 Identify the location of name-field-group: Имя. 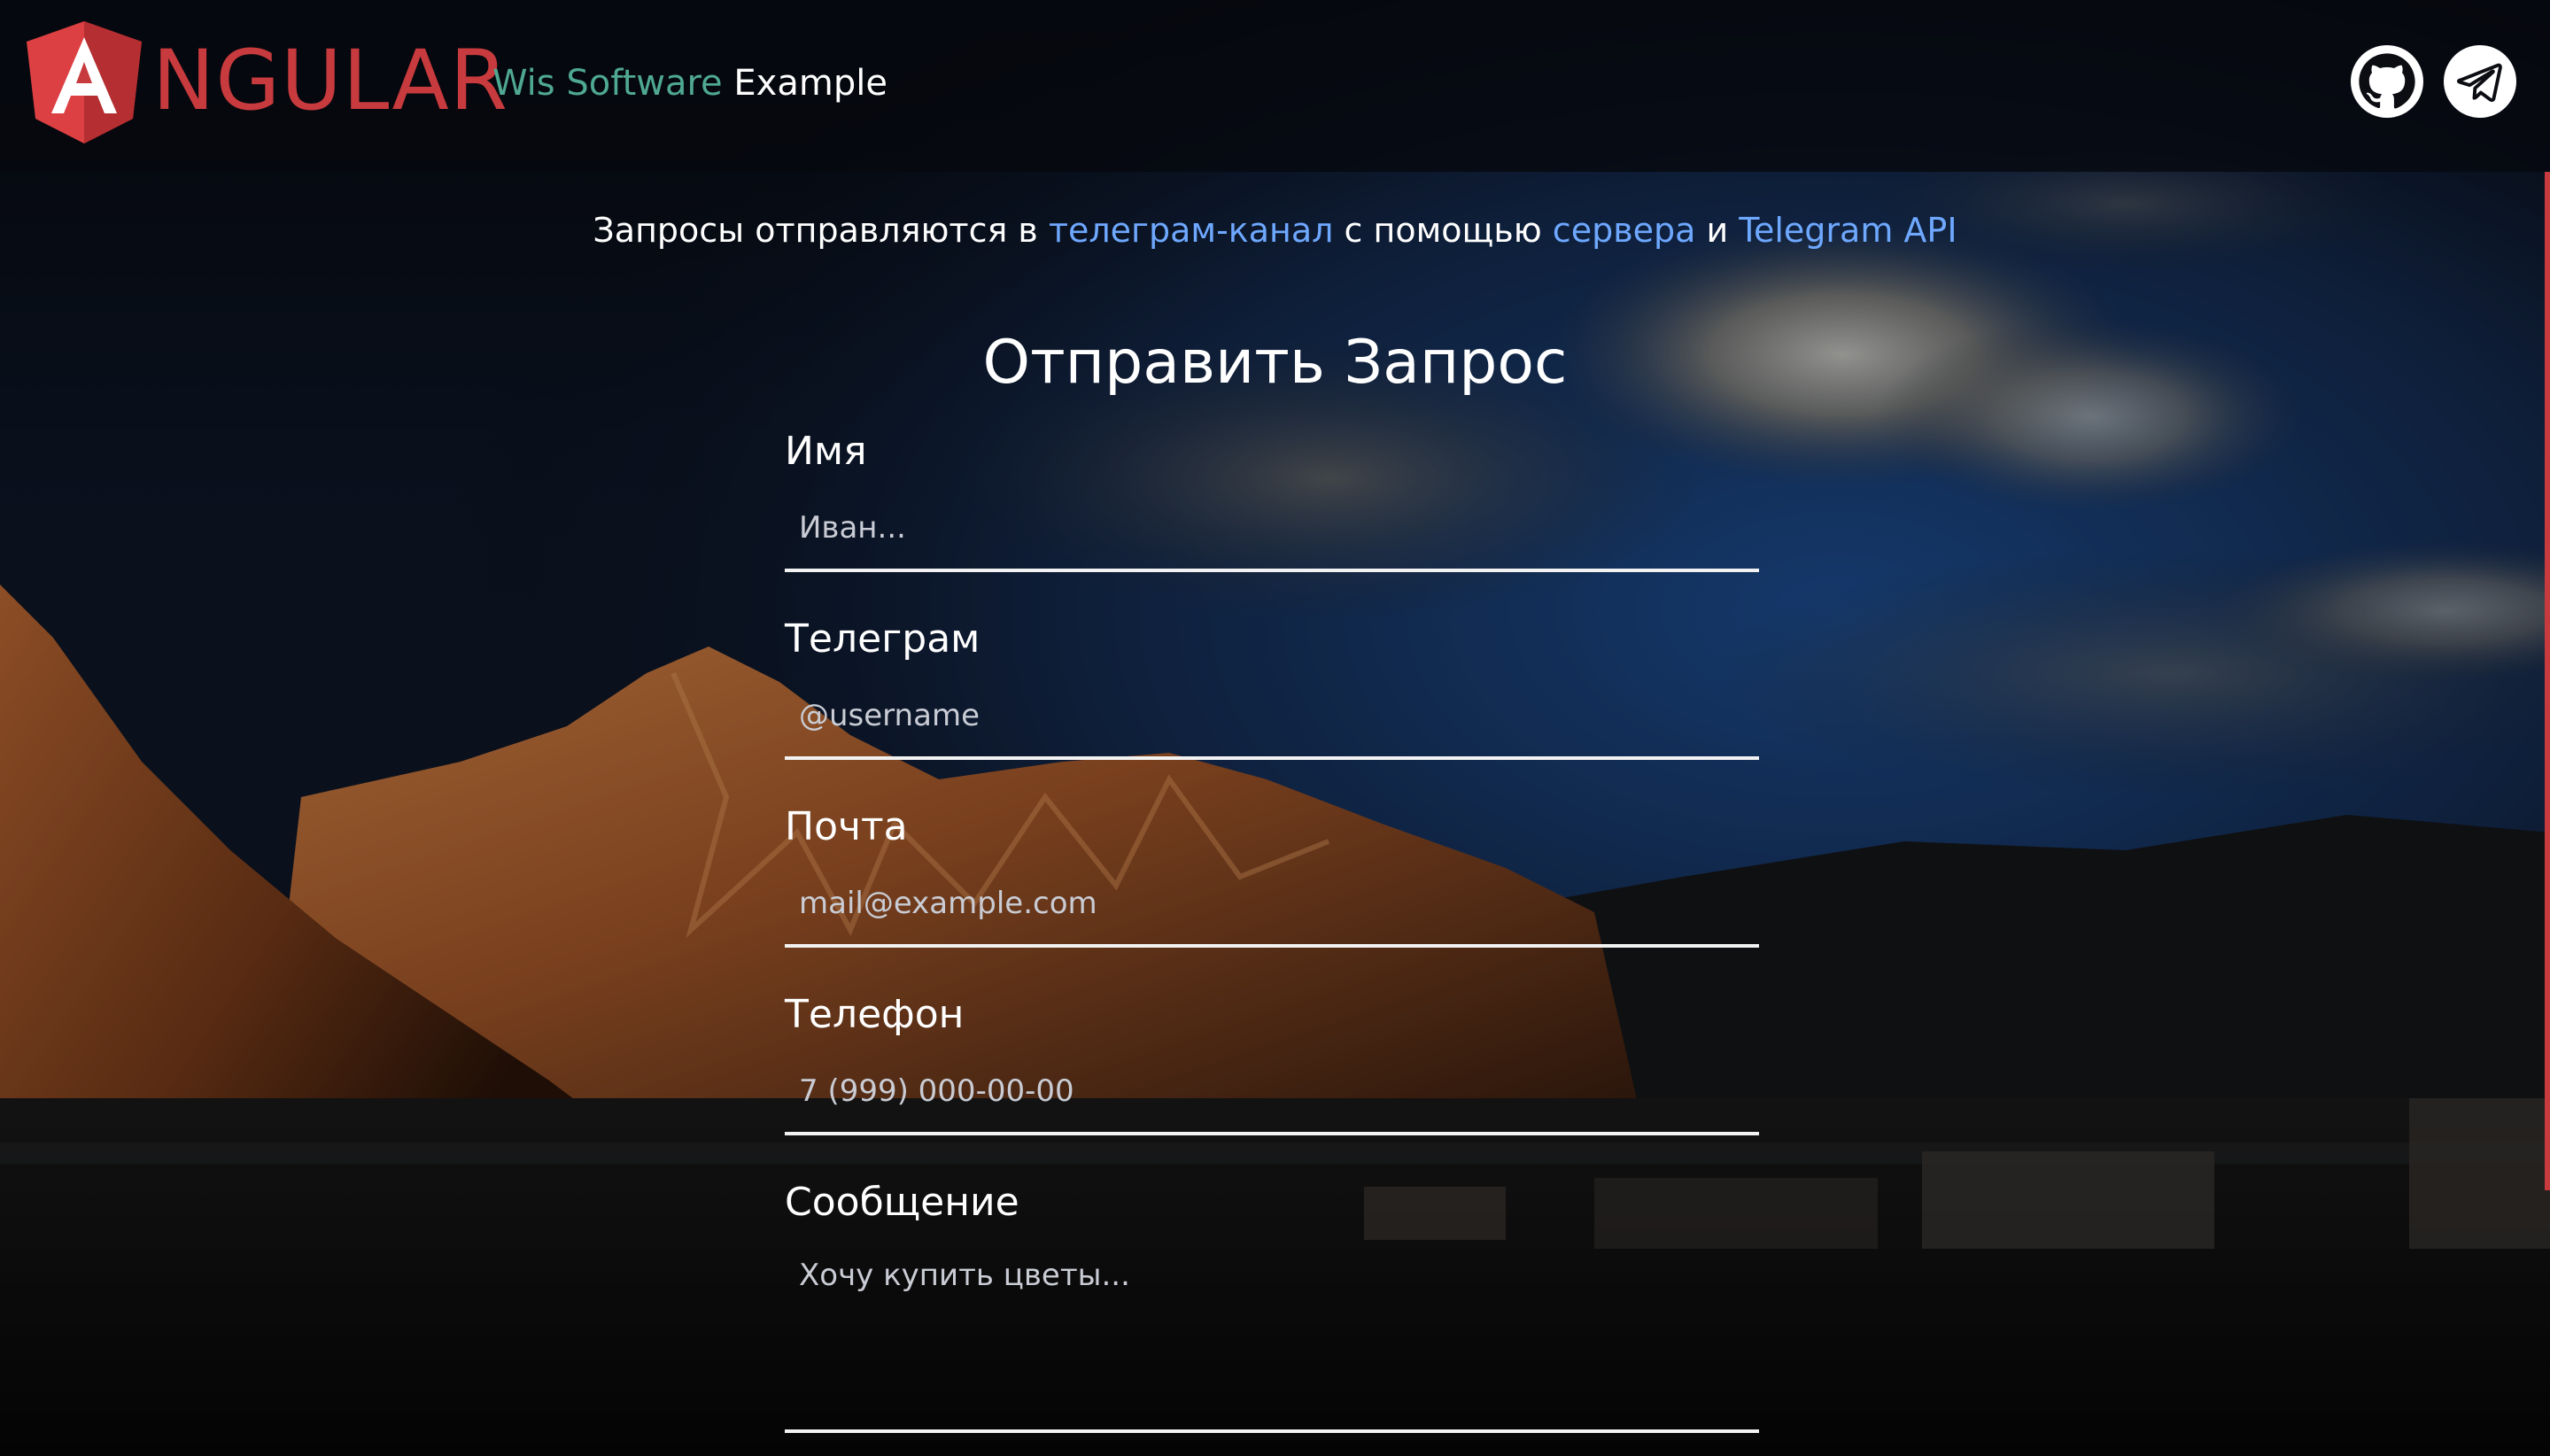
(1272, 498).